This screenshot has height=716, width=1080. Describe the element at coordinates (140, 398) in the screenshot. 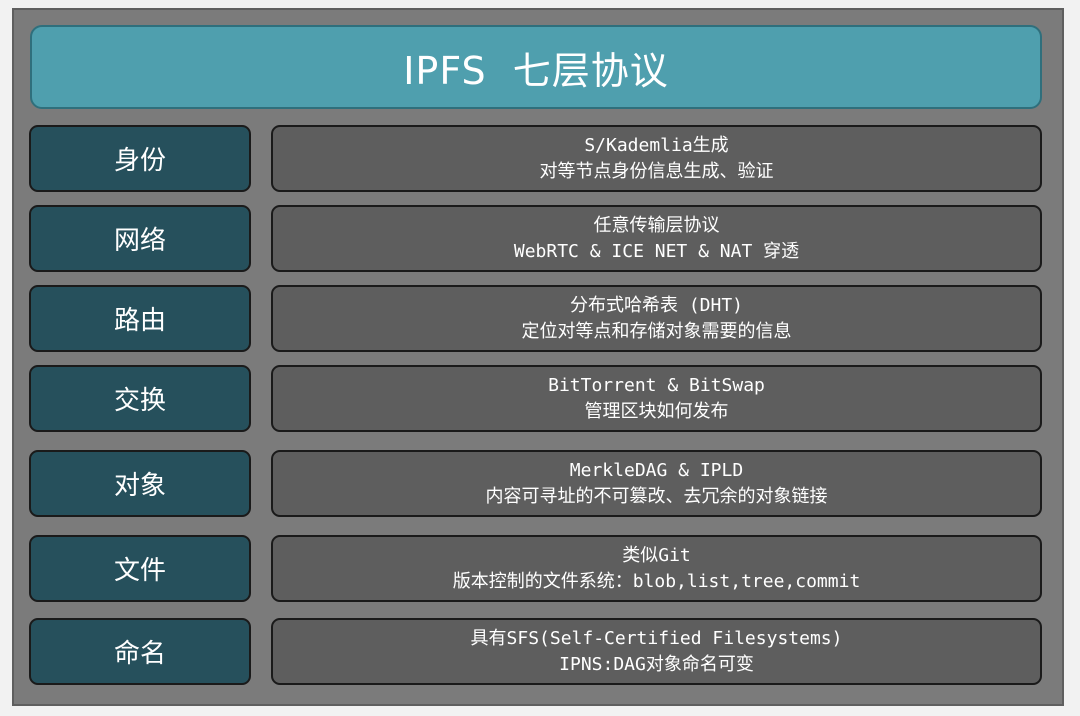

I see `layer-label-exchange: 交换` at that location.